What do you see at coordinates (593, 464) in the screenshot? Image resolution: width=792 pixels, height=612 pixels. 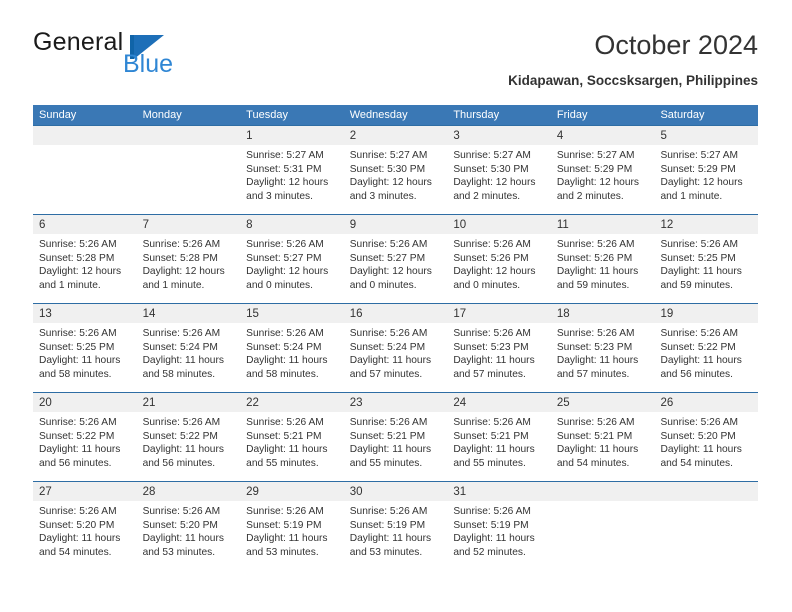 I see `daylight-text-line2: and 54 minutes.` at bounding box center [593, 464].